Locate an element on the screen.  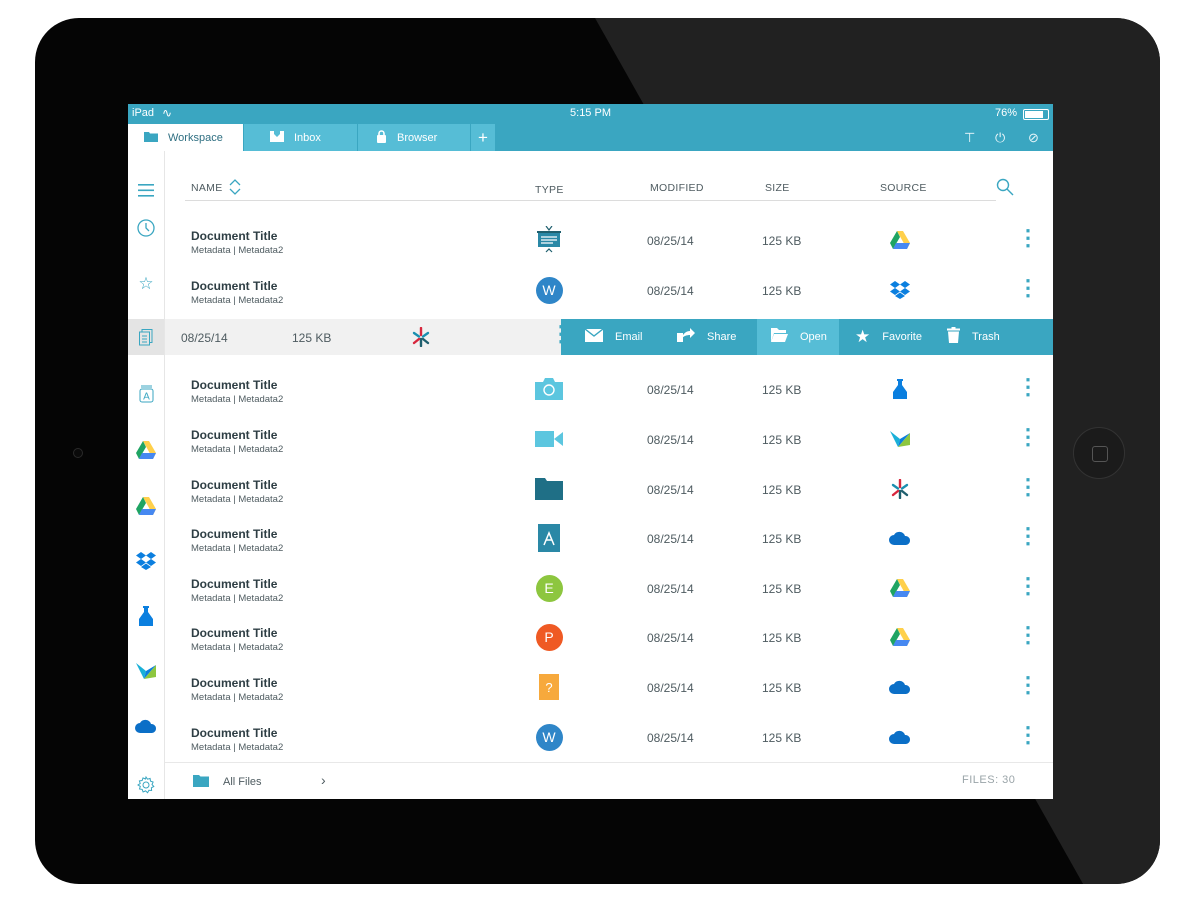
folder-icon is located at coordinates (151, 138).